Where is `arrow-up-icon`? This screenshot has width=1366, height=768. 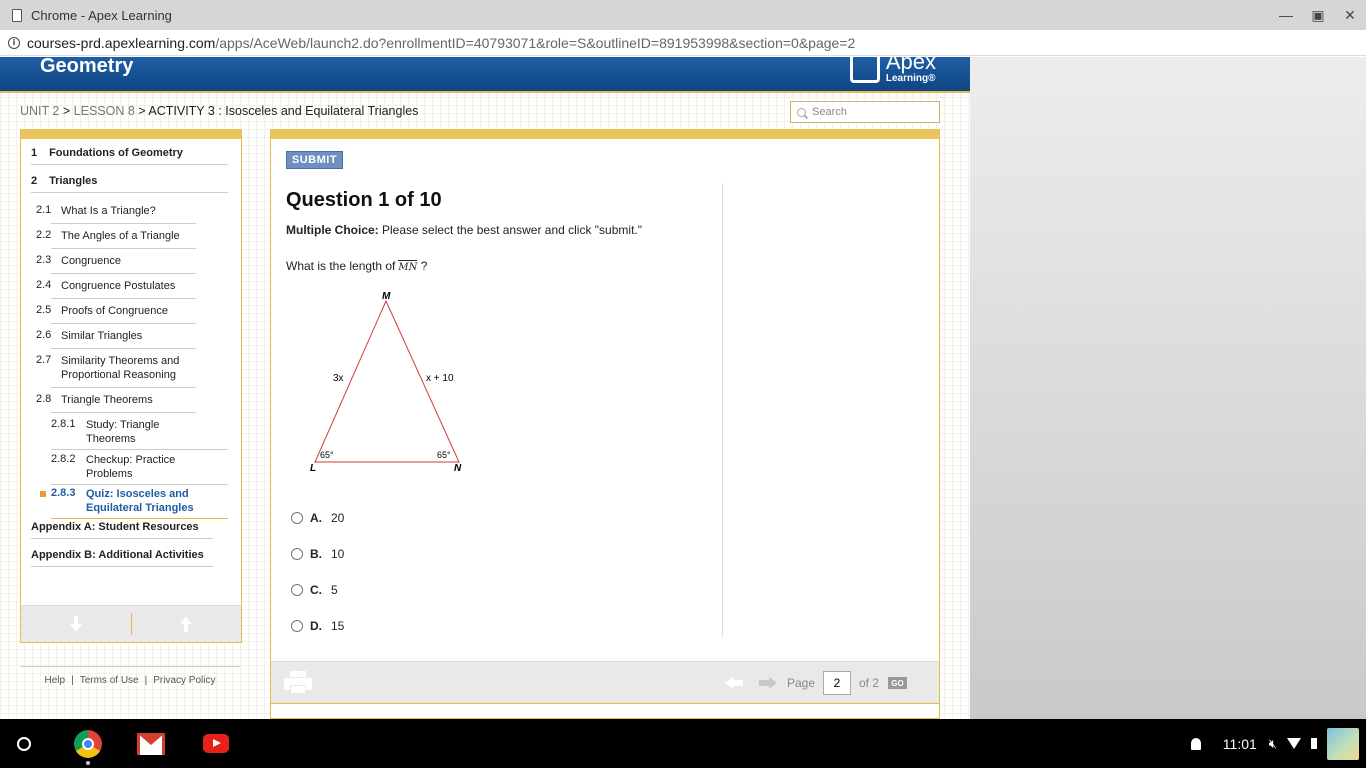
arrow-up-icon is located at coordinates (186, 624).